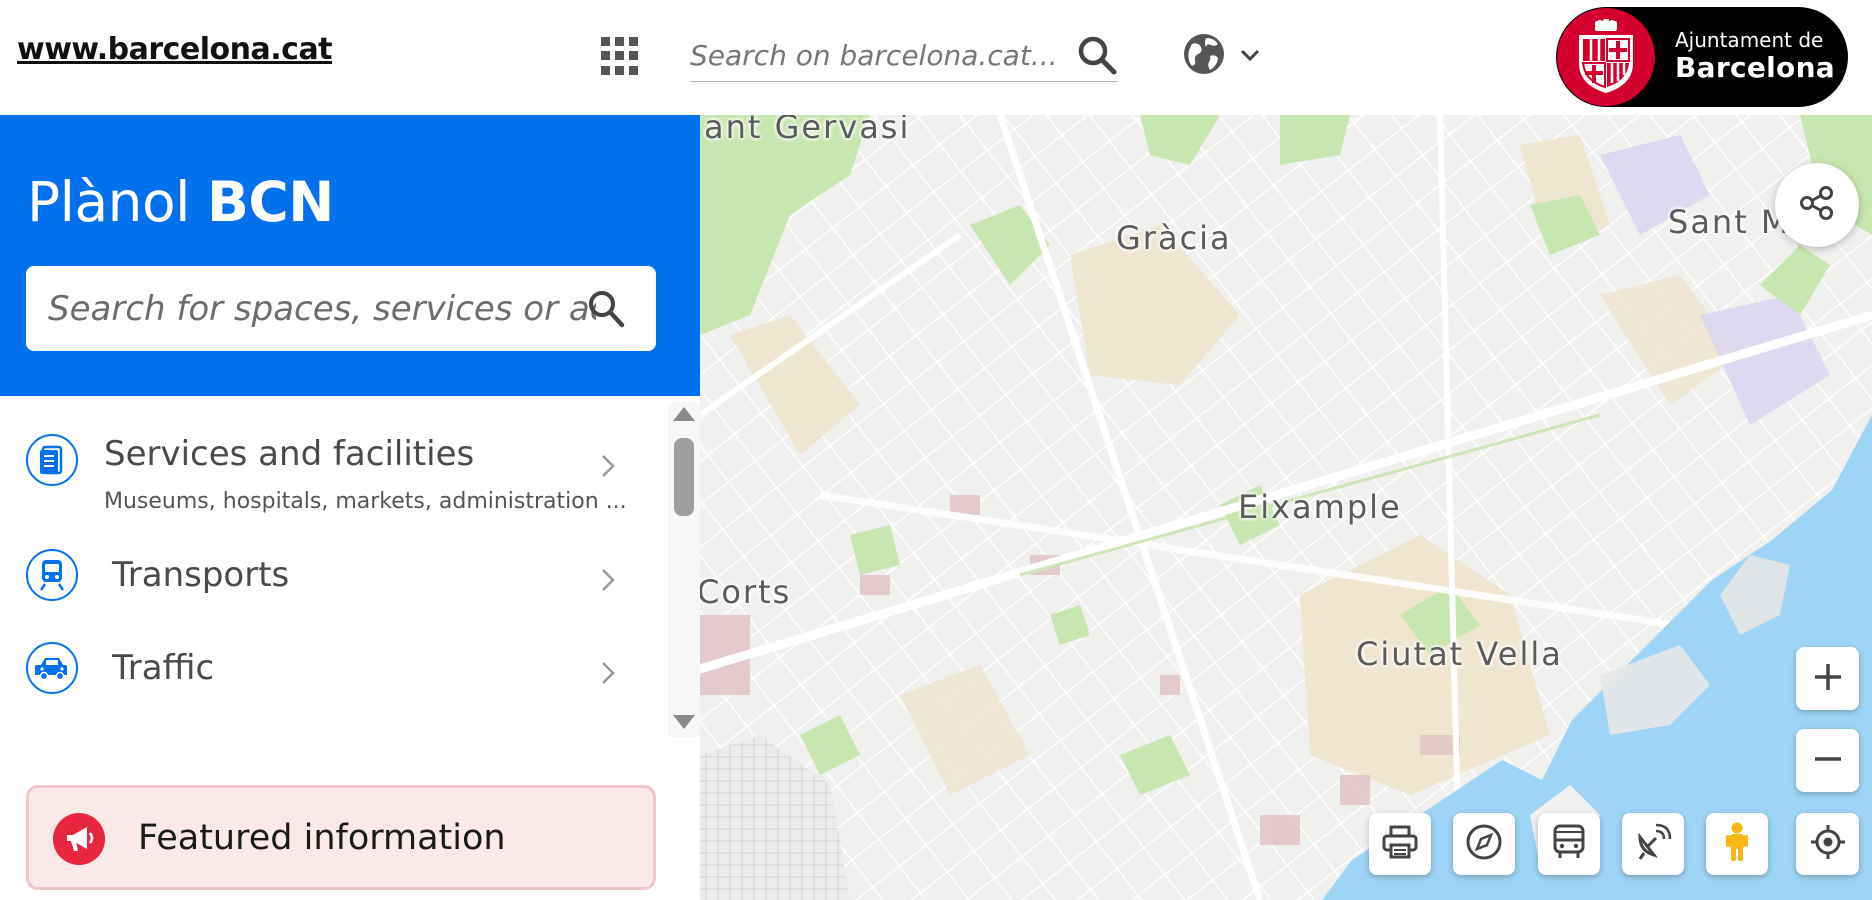 The width and height of the screenshot is (1872, 900). I want to click on minus-icon, so click(1828, 761).